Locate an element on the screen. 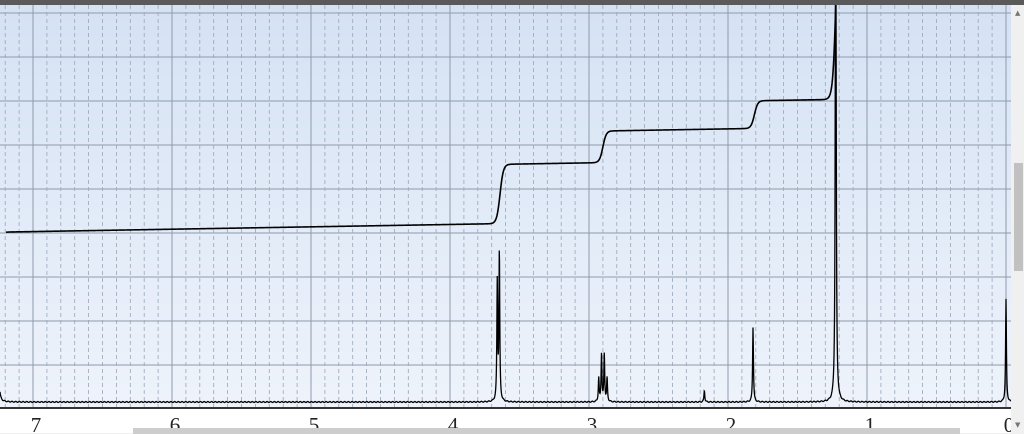 The height and width of the screenshot is (434, 1024). x-tick-label: 7 is located at coordinates (36, 423).